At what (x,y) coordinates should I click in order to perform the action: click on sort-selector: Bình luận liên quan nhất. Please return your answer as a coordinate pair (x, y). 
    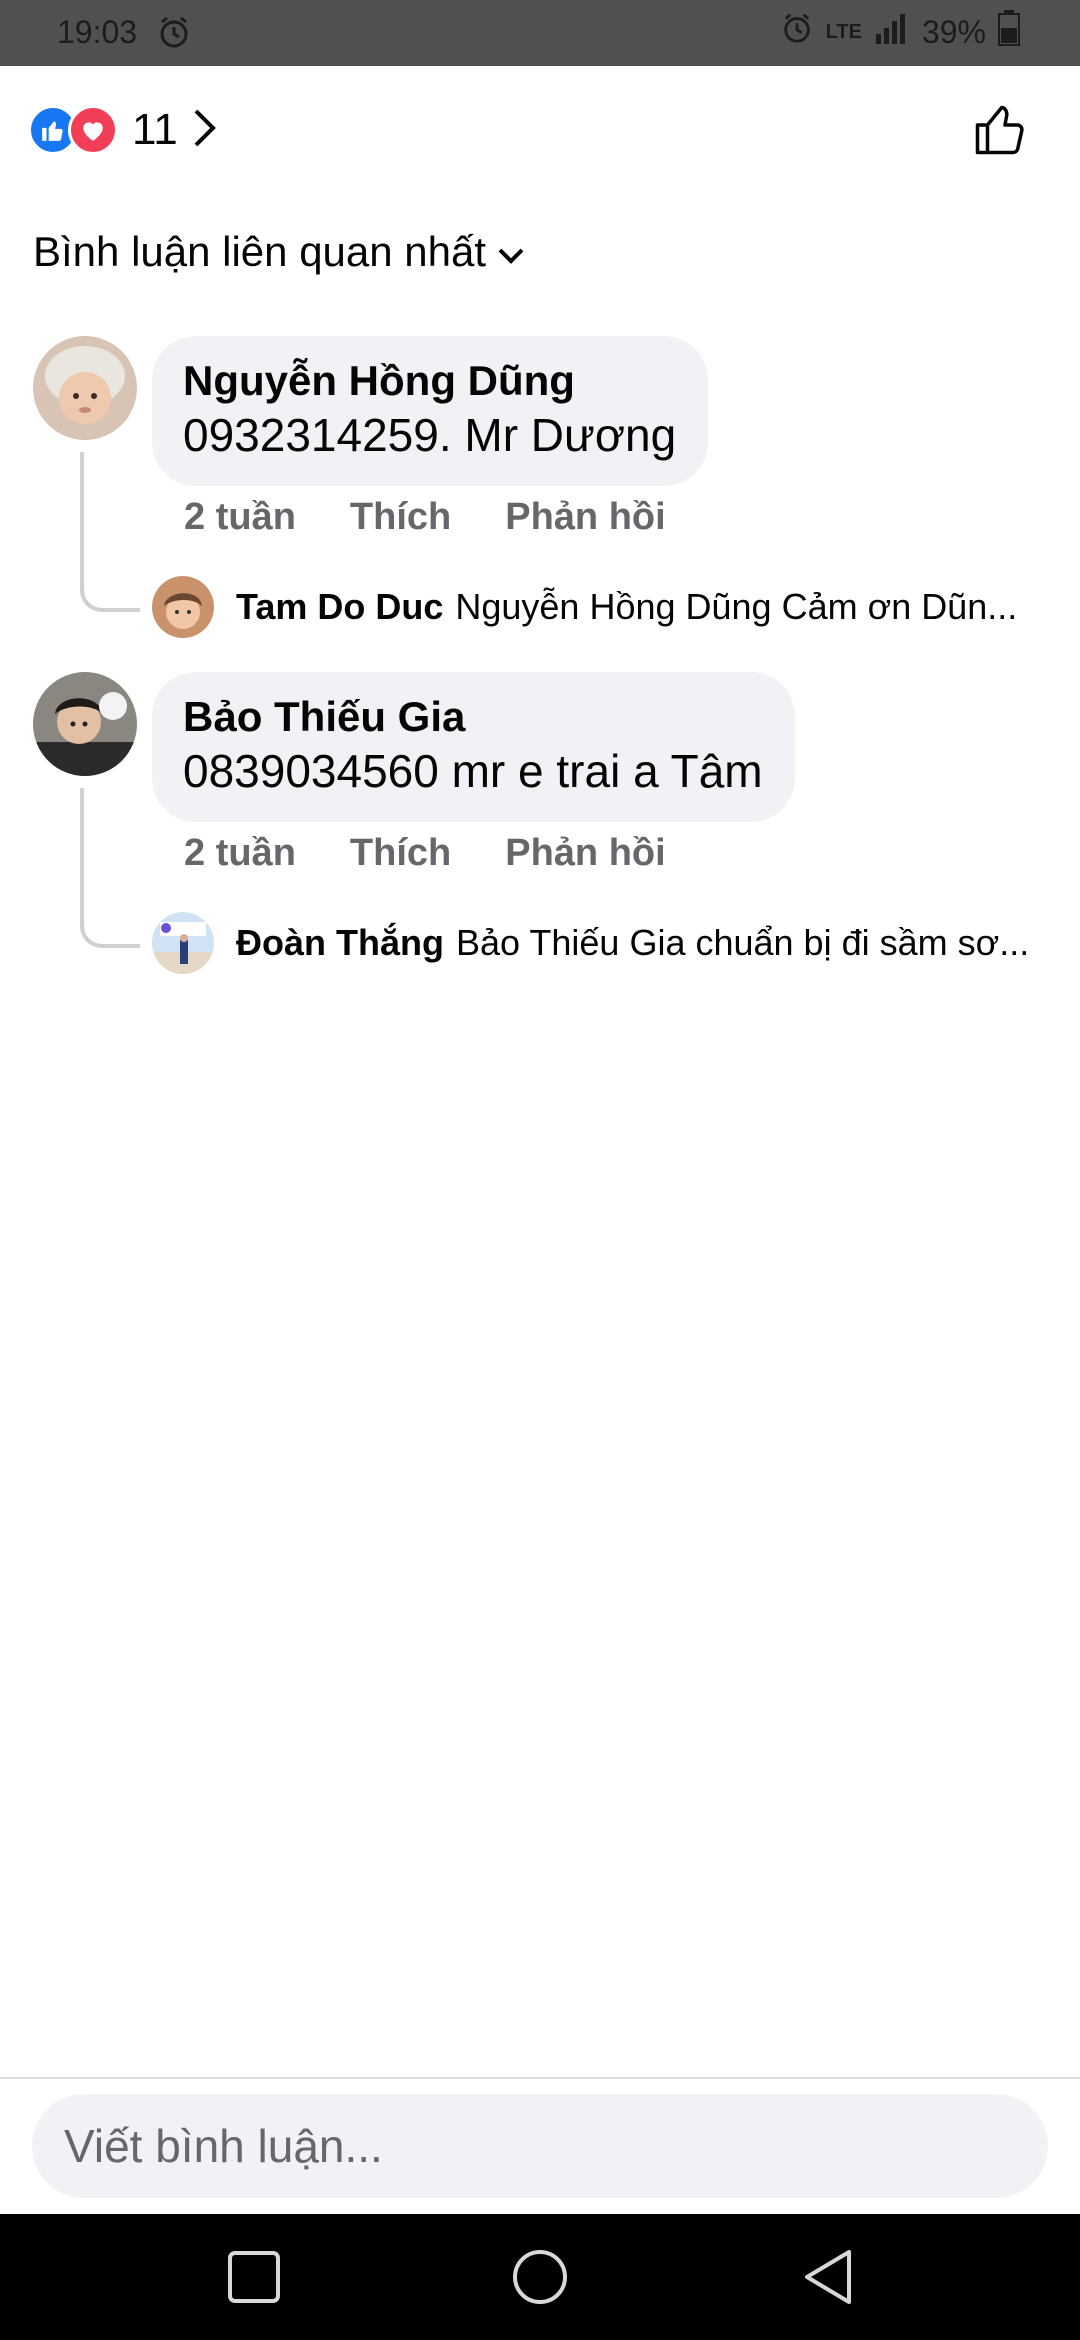
    Looking at the image, I should click on (279, 252).